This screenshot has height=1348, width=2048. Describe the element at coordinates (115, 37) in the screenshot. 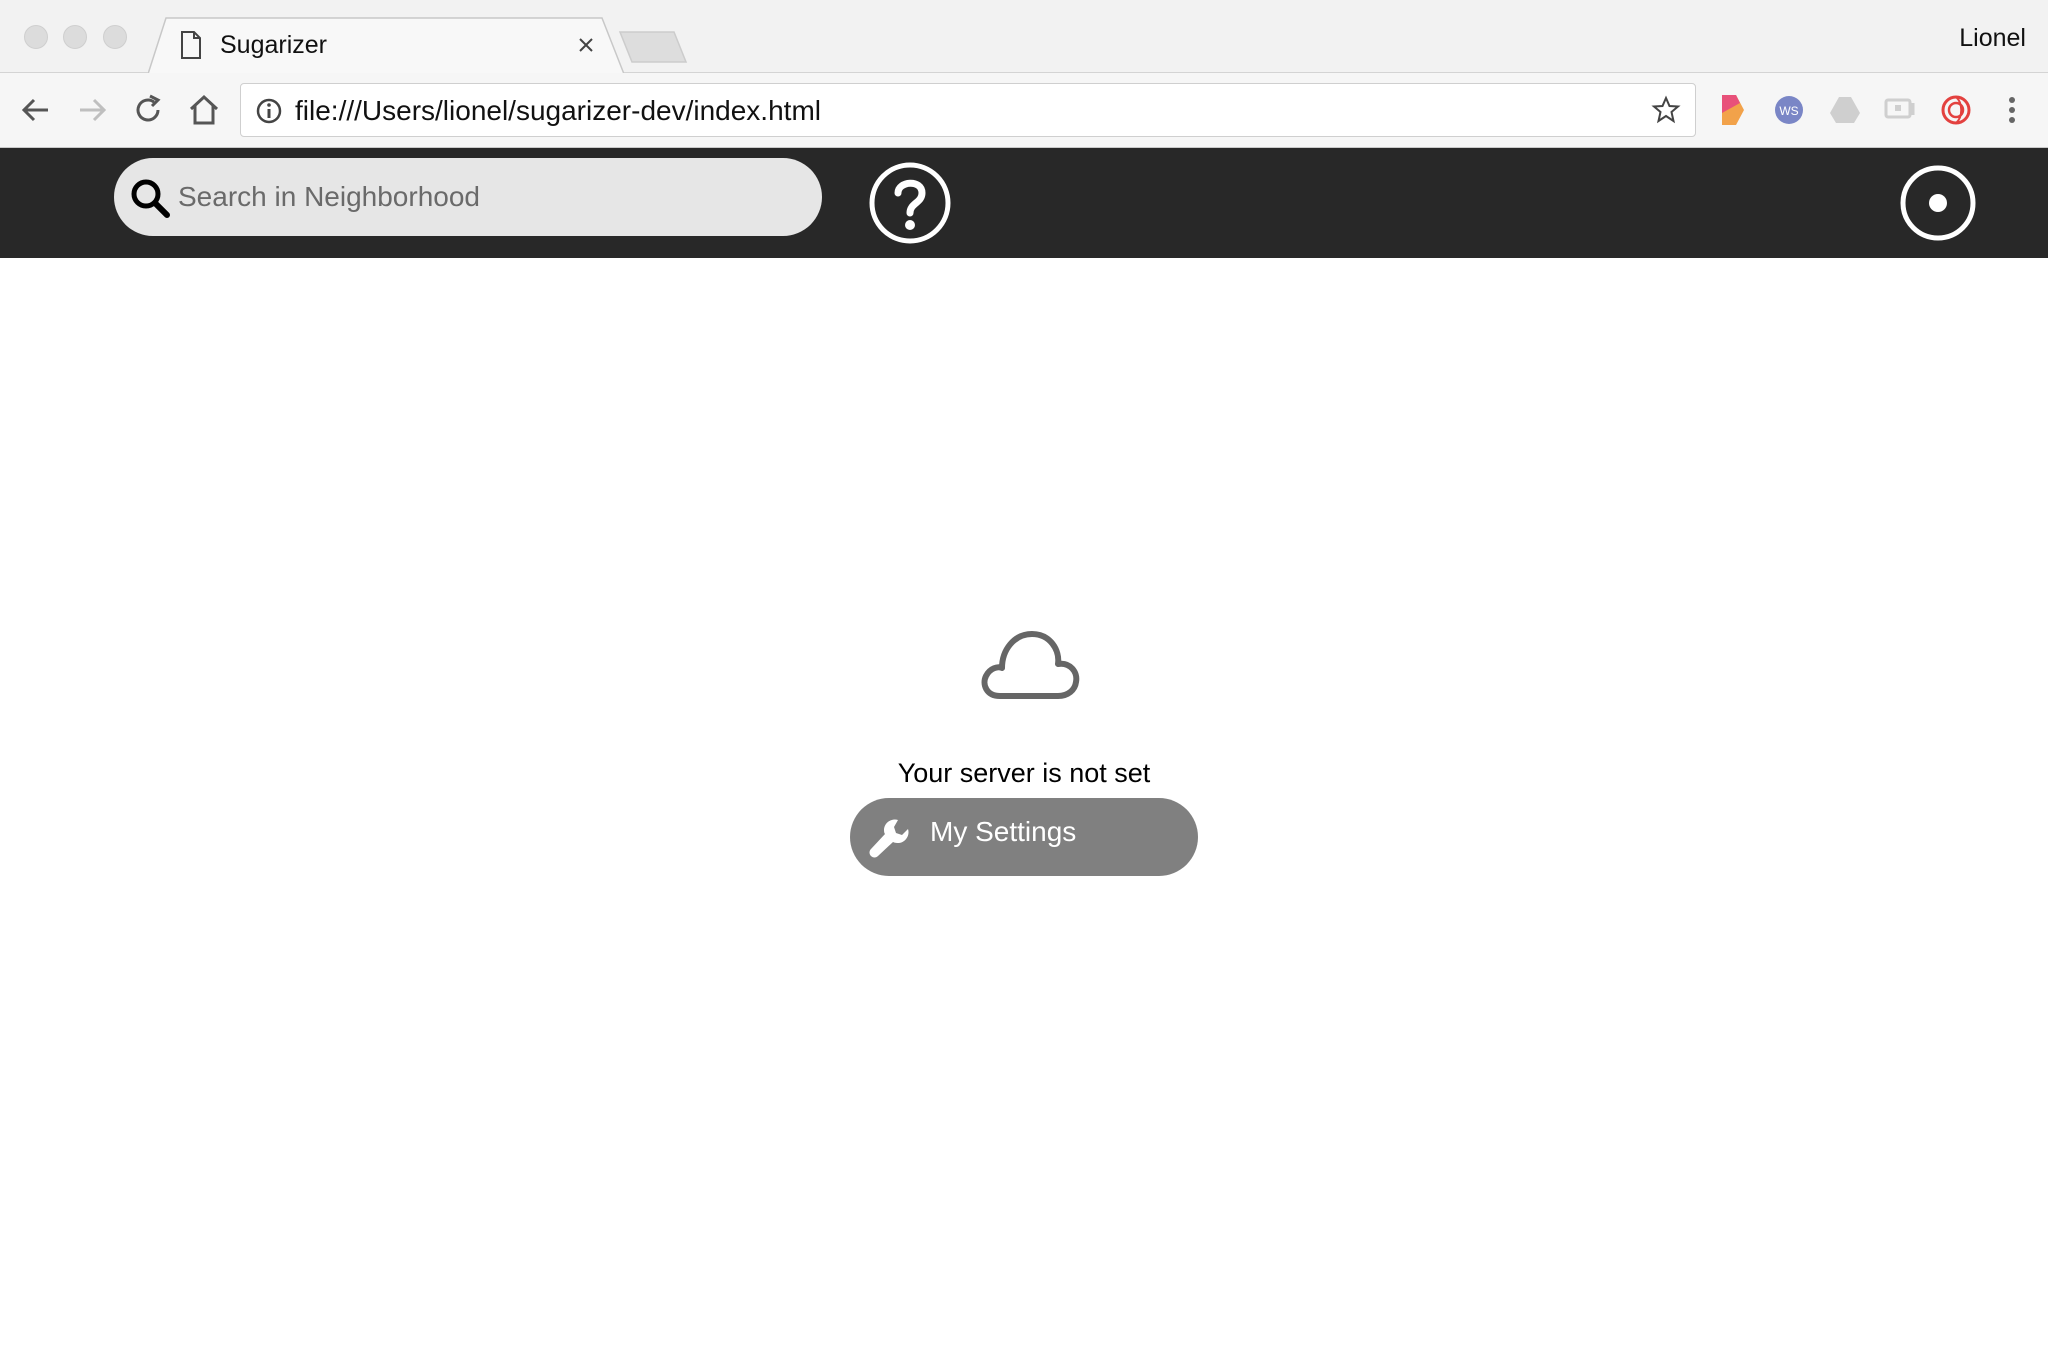

I see `window-zoom-button` at that location.